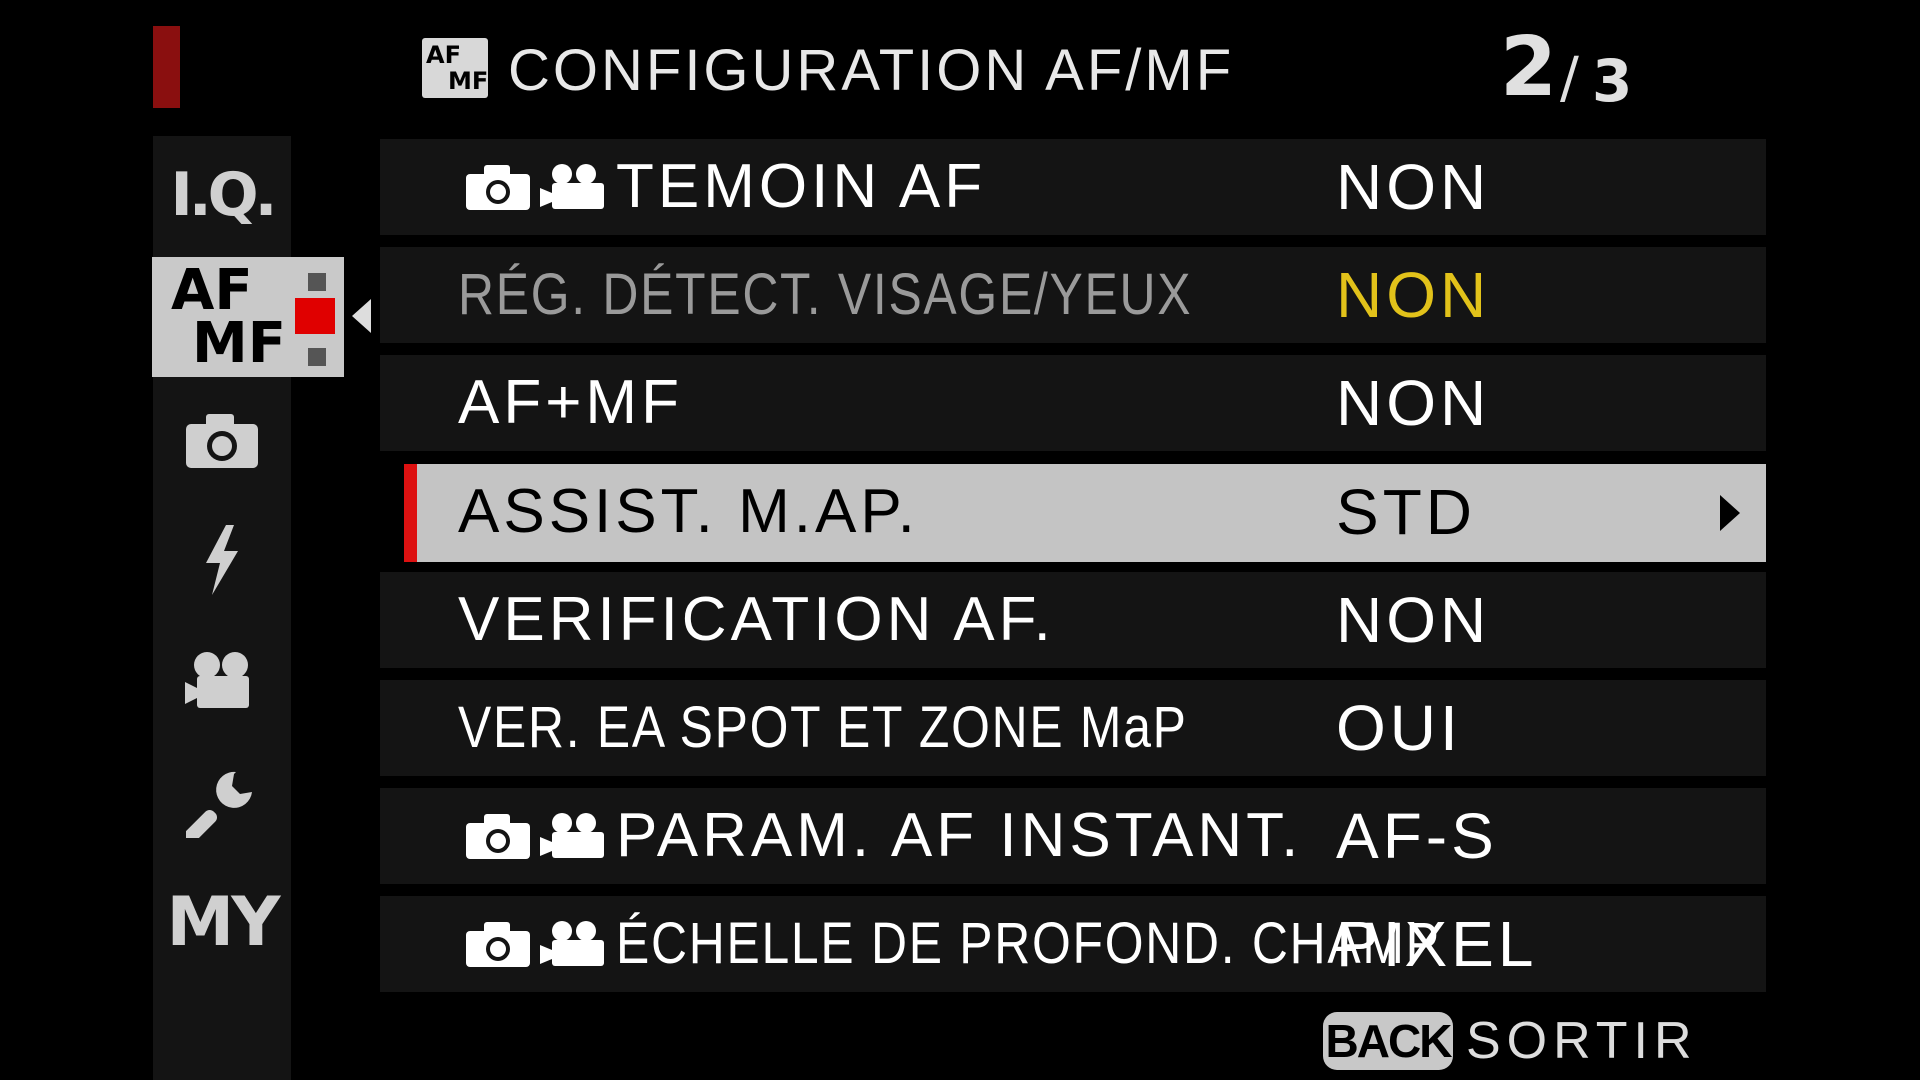  I want to click on menu-row-label: TEMOIN AF, so click(801, 186).